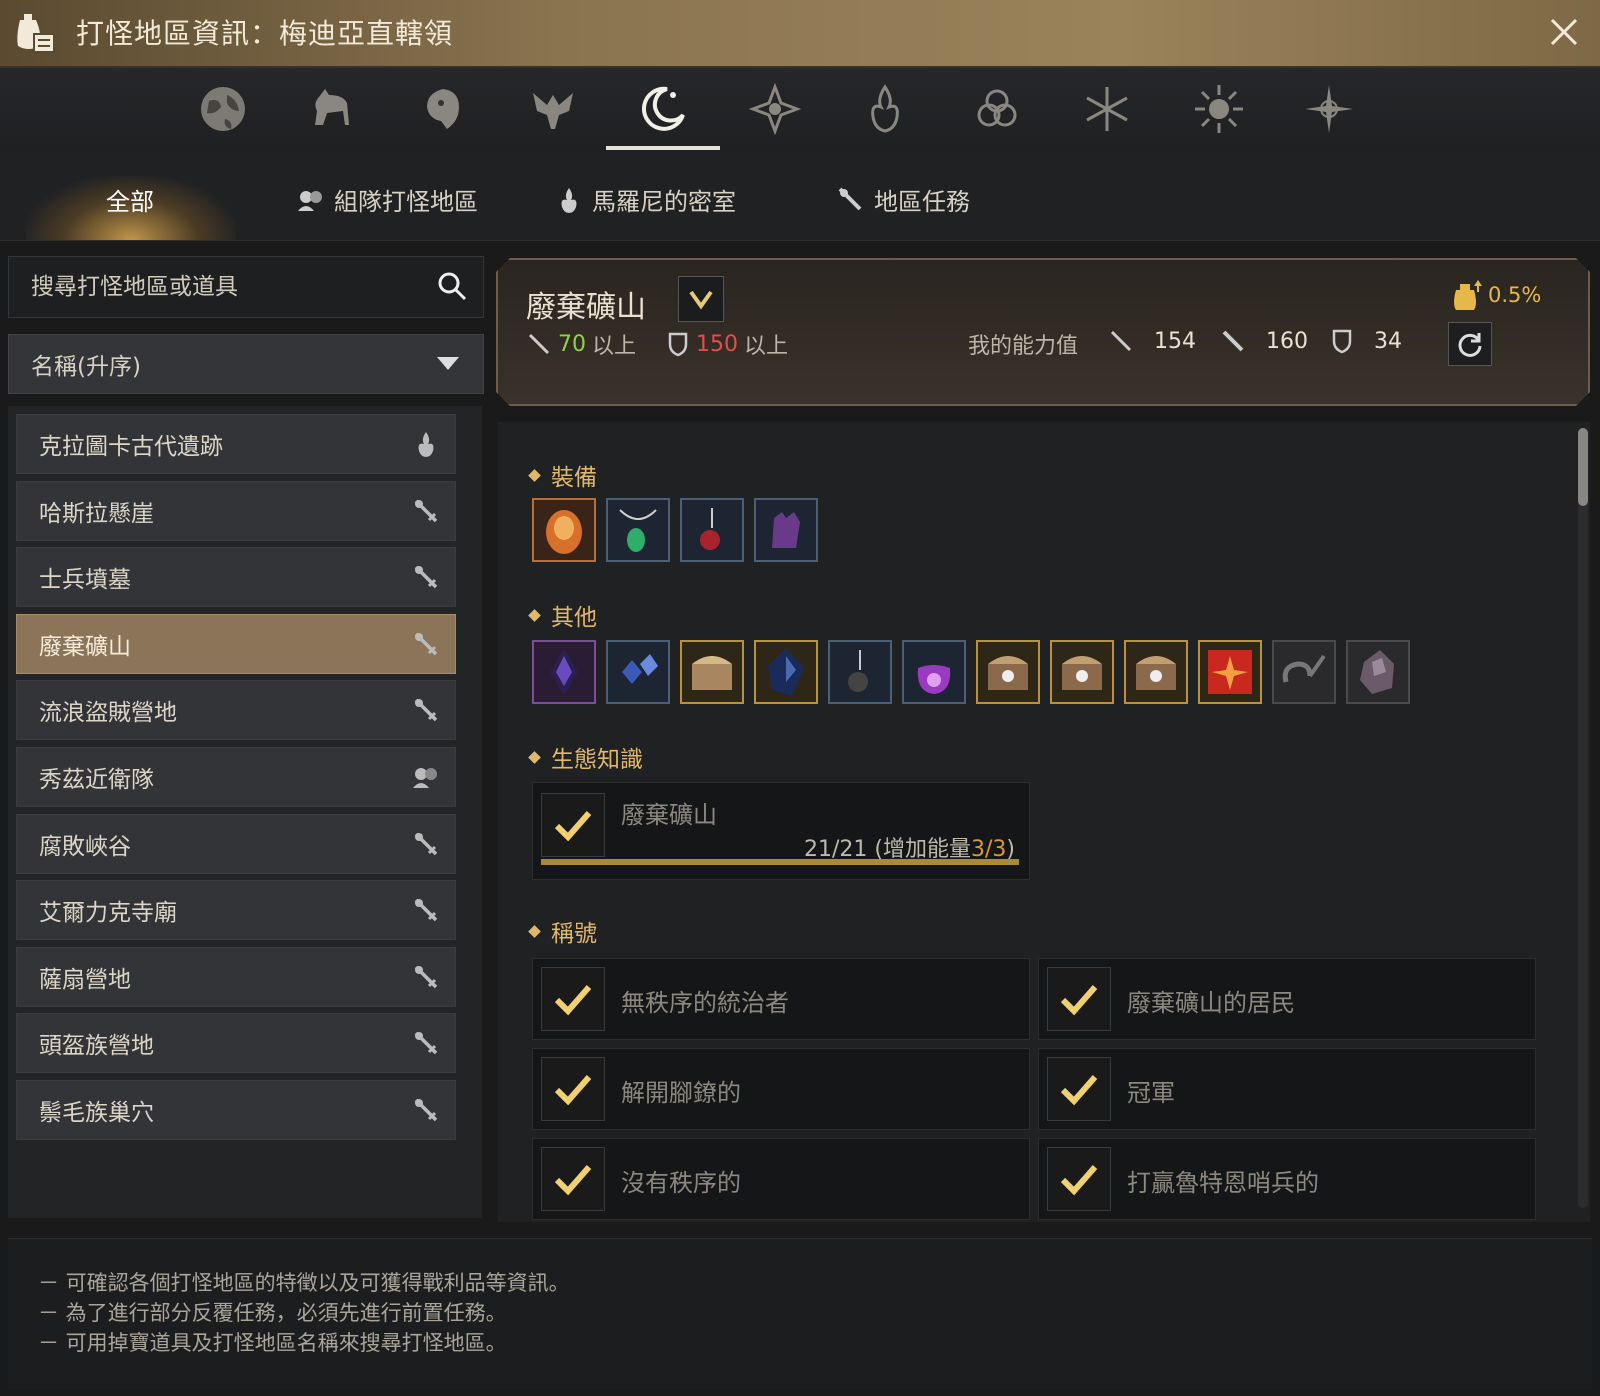 The height and width of the screenshot is (1396, 1600). I want to click on blue-crystals-item, so click(638, 672).